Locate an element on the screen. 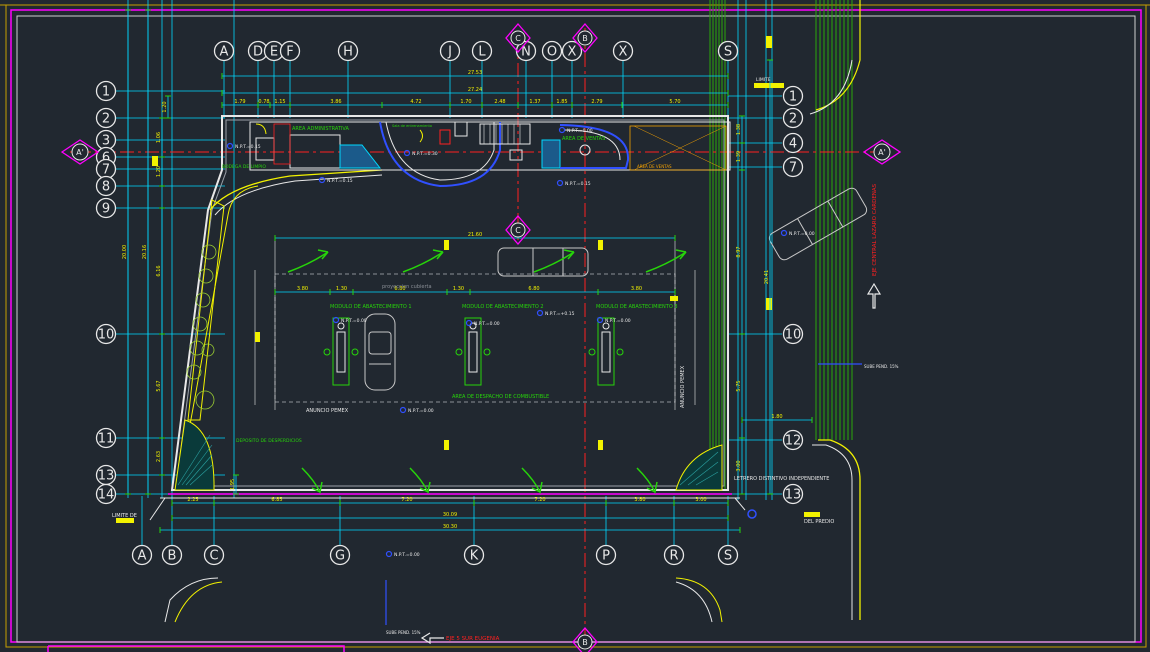  axis-bubble-right-10: 10 is located at coordinates (793, 334).